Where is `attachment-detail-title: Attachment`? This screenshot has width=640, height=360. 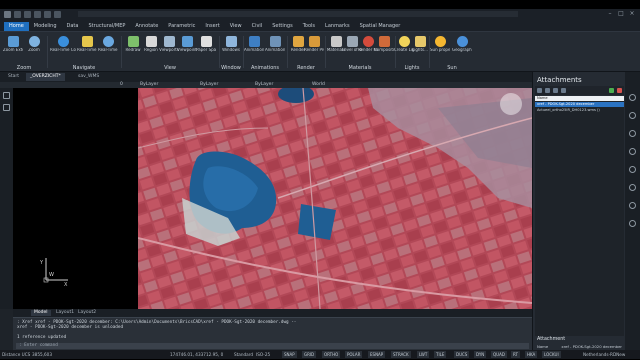 attachment-detail-title: Attachment is located at coordinates (551, 339).